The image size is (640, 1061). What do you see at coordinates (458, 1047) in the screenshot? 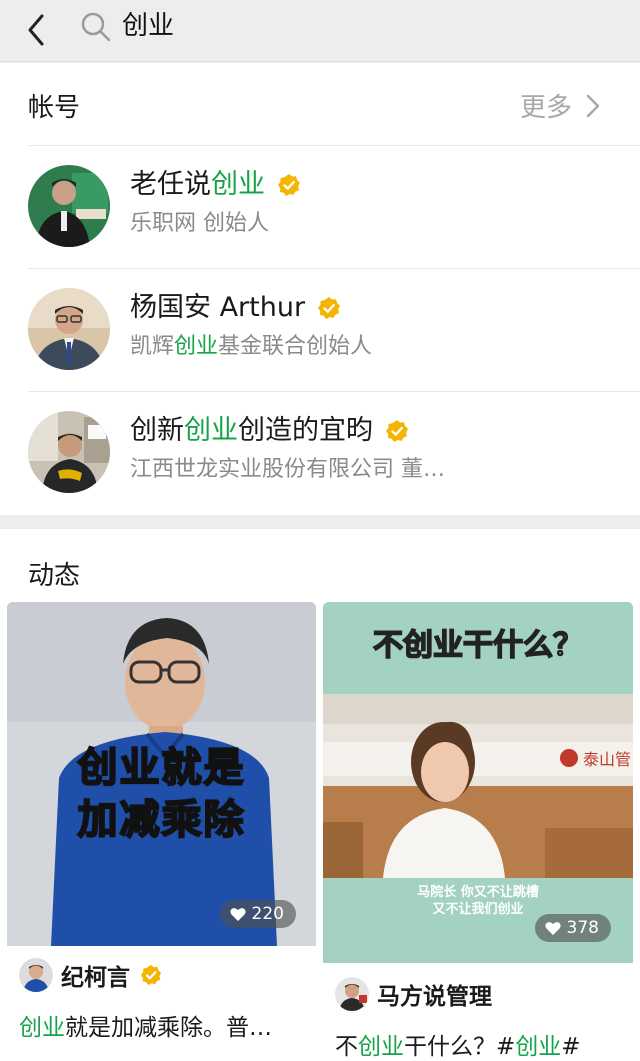
I see `post-caption: 不创业干什么？#创业#` at bounding box center [458, 1047].